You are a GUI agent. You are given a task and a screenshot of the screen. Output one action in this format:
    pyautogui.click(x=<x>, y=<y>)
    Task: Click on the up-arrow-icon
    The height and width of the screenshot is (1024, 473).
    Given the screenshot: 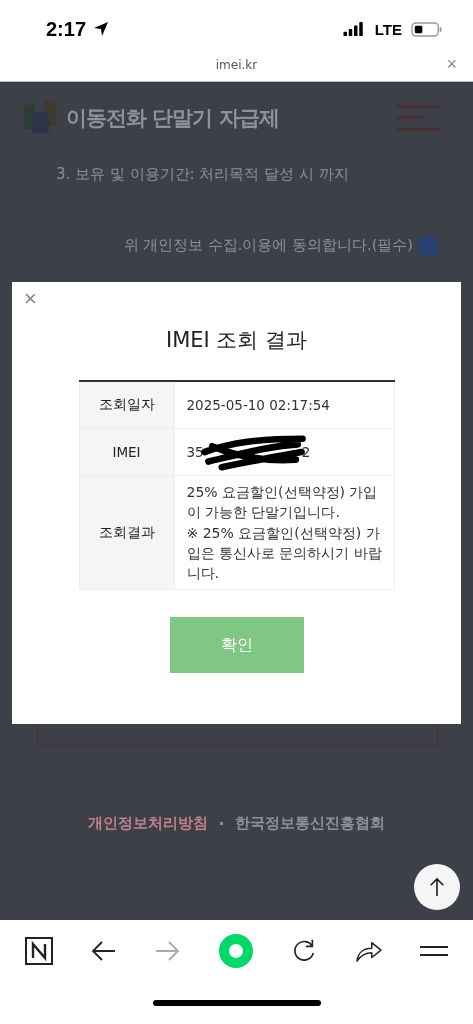 What is the action you would take?
    pyautogui.click(x=437, y=887)
    